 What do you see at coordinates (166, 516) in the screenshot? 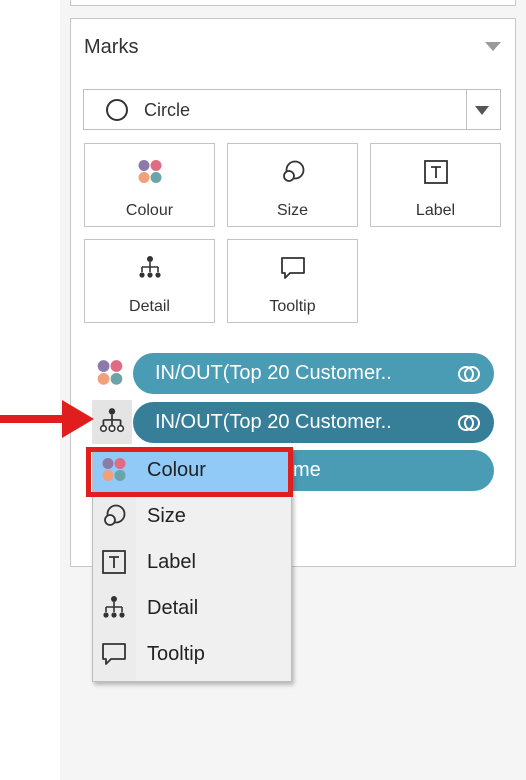
I see `menu-item-label: Size` at bounding box center [166, 516].